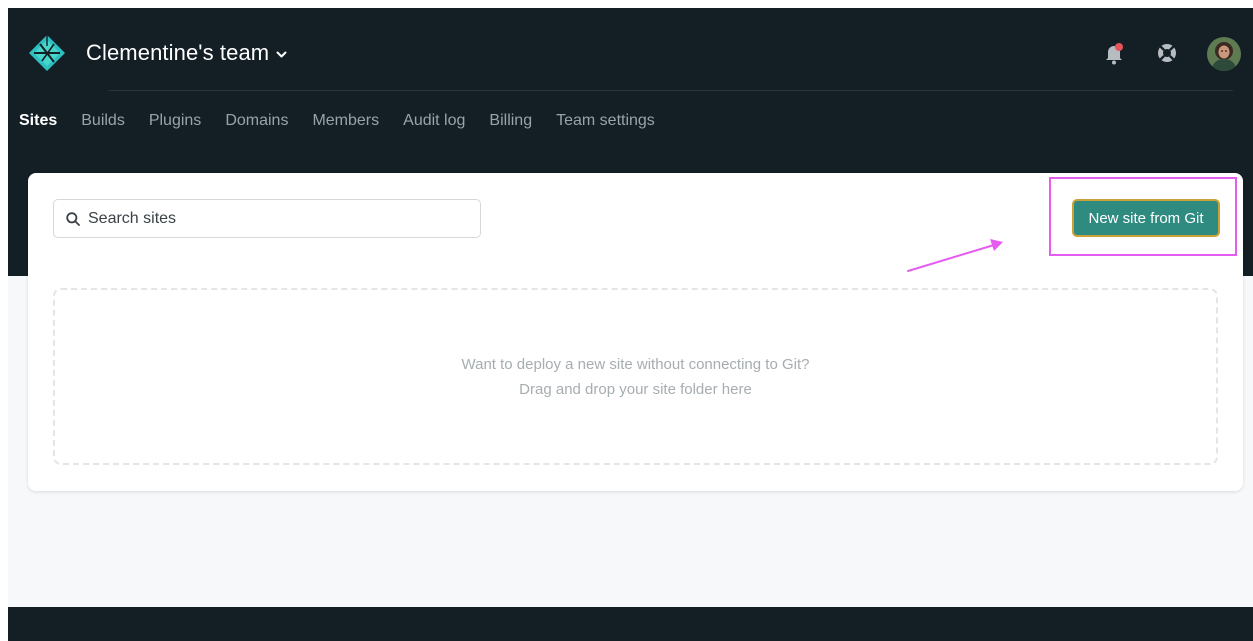  Describe the element at coordinates (283, 218) in the screenshot. I see `search-input` at that location.